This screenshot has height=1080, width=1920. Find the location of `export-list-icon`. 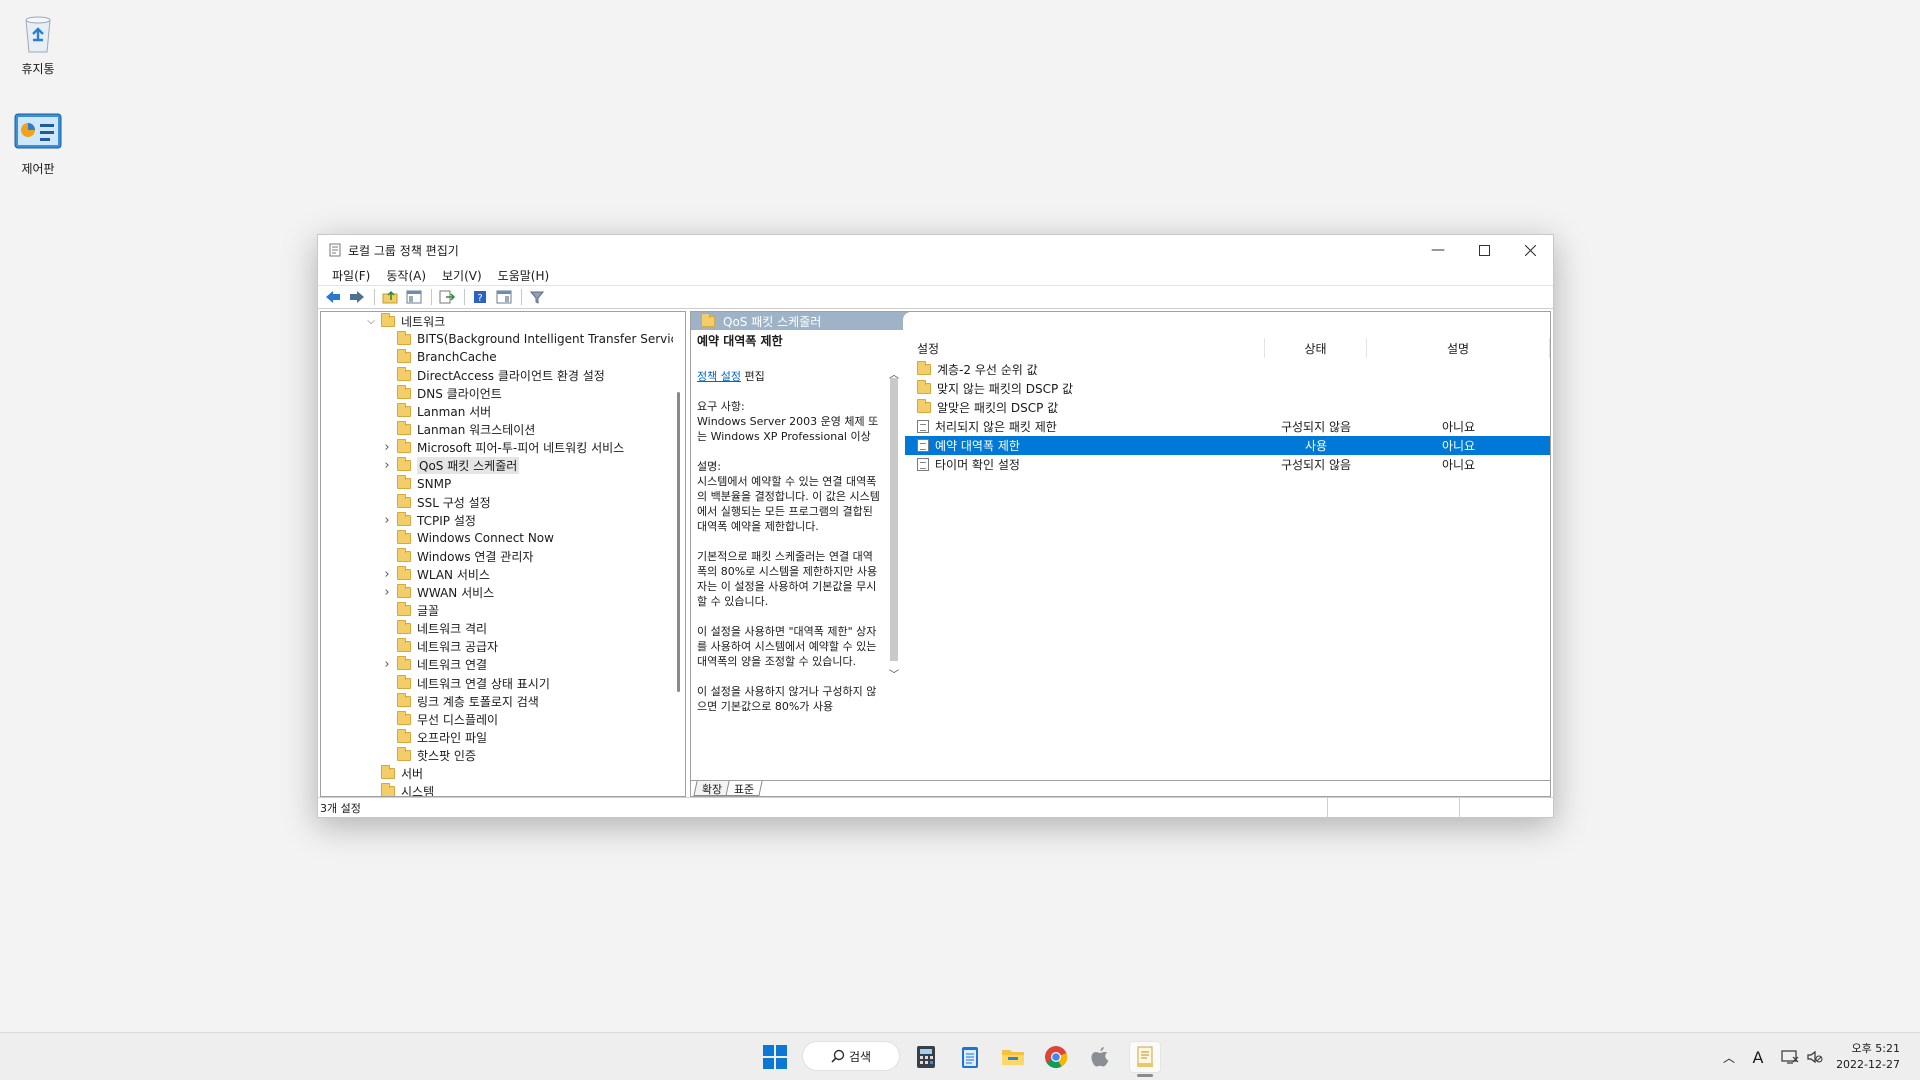

export-list-icon is located at coordinates (447, 297).